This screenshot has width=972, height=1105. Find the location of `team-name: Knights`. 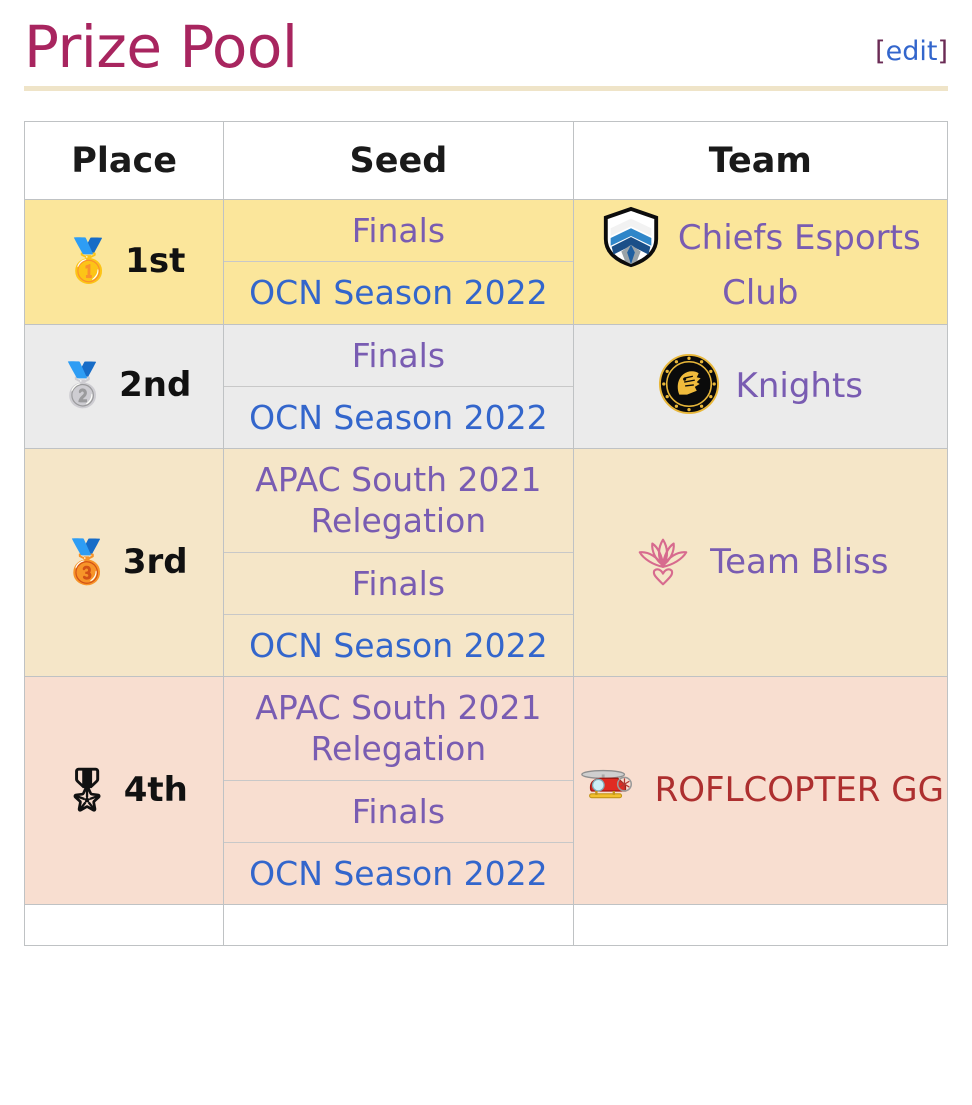

team-name: Knights is located at coordinates (799, 386).